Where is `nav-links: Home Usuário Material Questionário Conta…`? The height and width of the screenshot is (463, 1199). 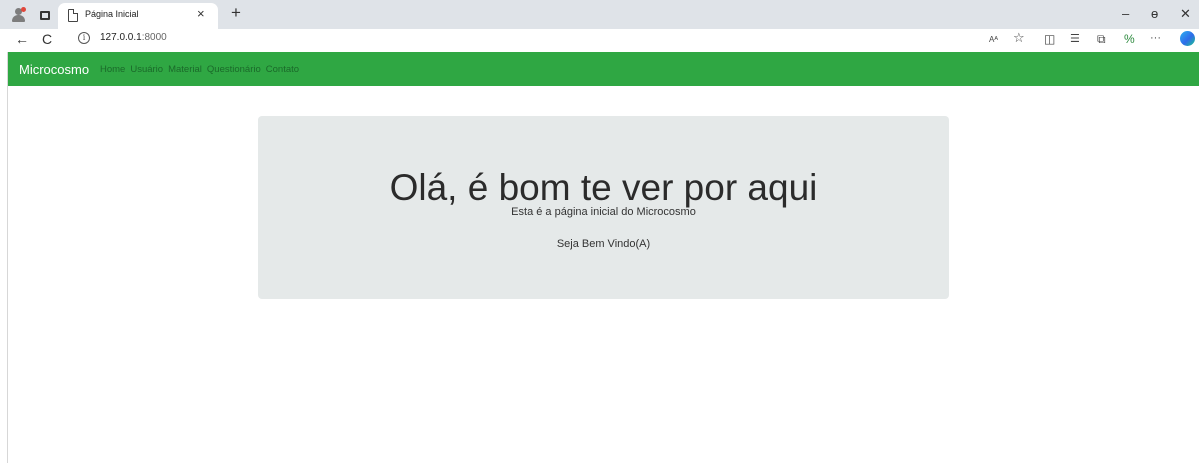 nav-links: Home Usuário Material Questionário Conta… is located at coordinates (199, 69).